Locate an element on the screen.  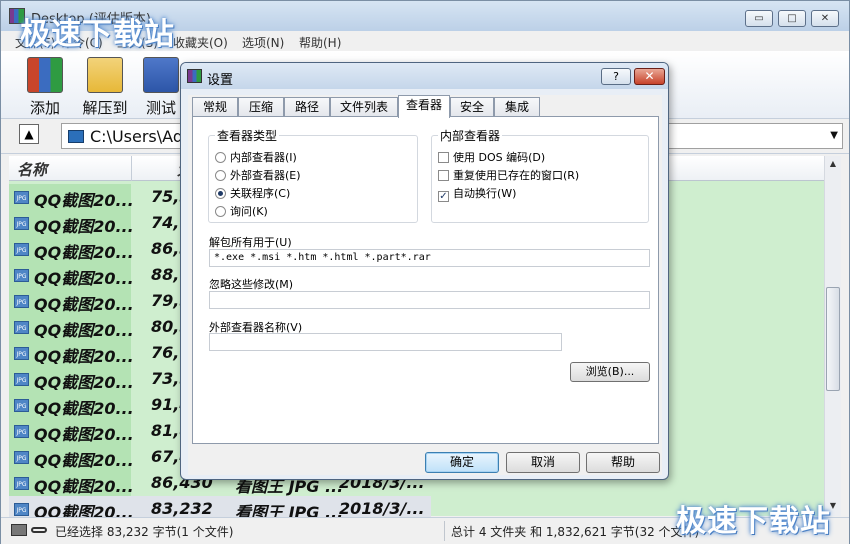
column-header-name: 名称 is located at coordinates (32, 169).